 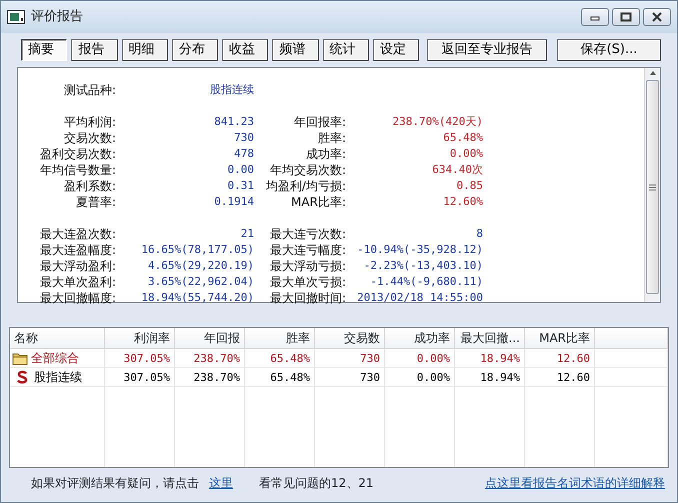 What do you see at coordinates (233, 122) in the screenshot?
I see `stat-value: 841.23` at bounding box center [233, 122].